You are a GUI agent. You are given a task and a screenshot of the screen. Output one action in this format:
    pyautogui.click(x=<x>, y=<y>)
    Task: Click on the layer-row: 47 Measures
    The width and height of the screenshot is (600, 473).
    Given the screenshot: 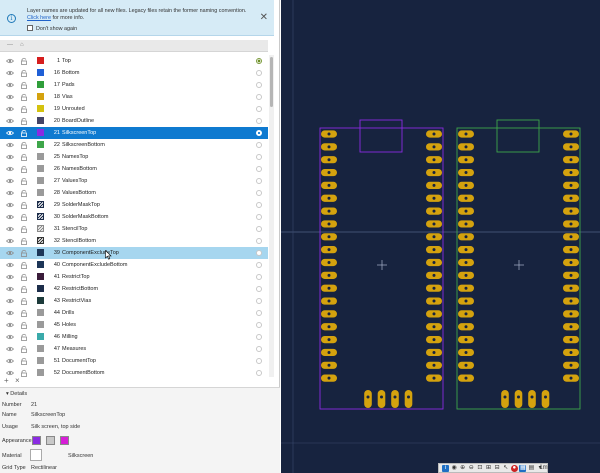 What is the action you would take?
    pyautogui.click(x=134, y=349)
    